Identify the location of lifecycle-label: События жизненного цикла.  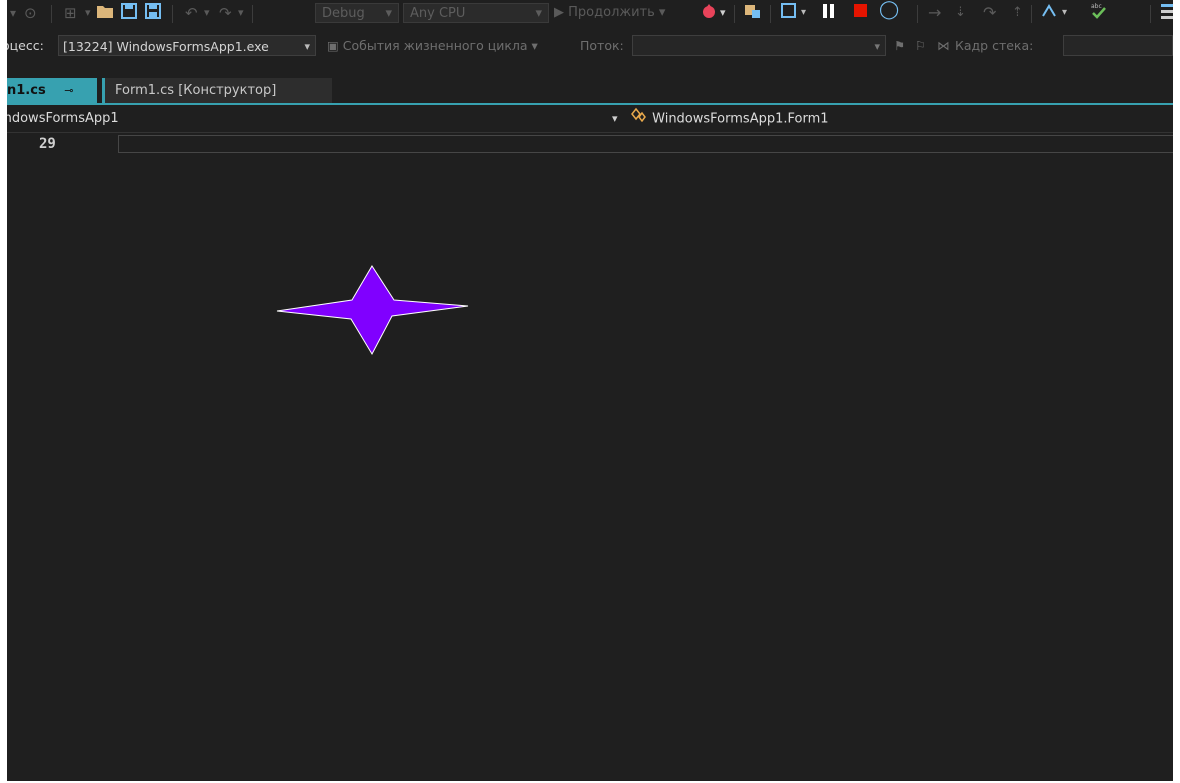
(435, 45).